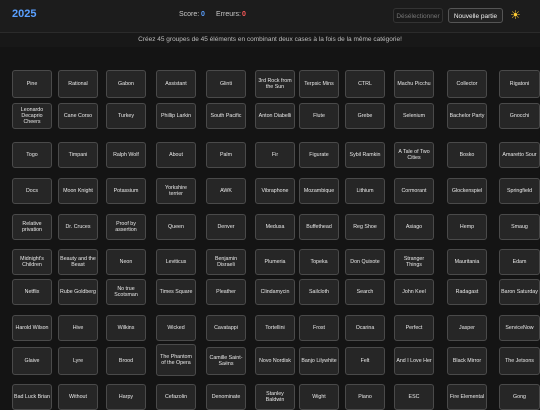 This screenshot has width=540, height=410. What do you see at coordinates (414, 227) in the screenshot?
I see `tile: Asiago` at bounding box center [414, 227].